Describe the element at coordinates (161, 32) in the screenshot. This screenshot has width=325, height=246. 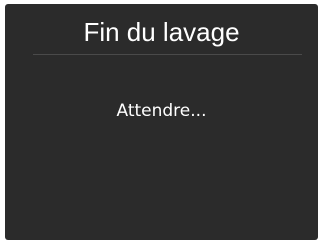
I see `screen-title: Fin du lavage` at that location.